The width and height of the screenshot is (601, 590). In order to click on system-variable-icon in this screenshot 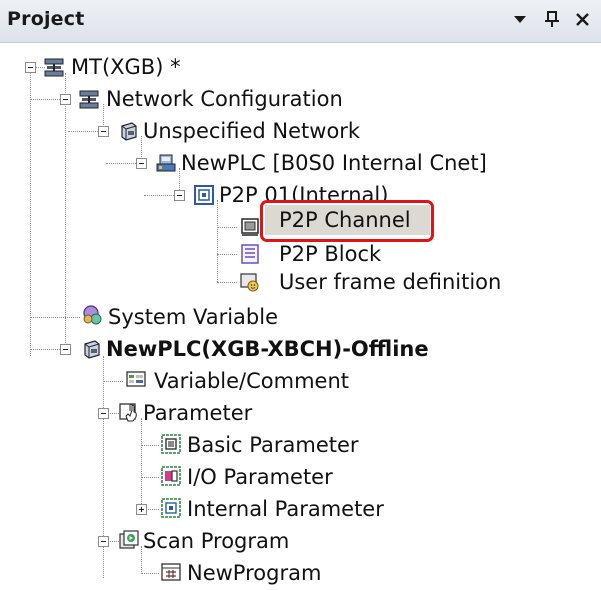, I will do `click(92, 315)`.